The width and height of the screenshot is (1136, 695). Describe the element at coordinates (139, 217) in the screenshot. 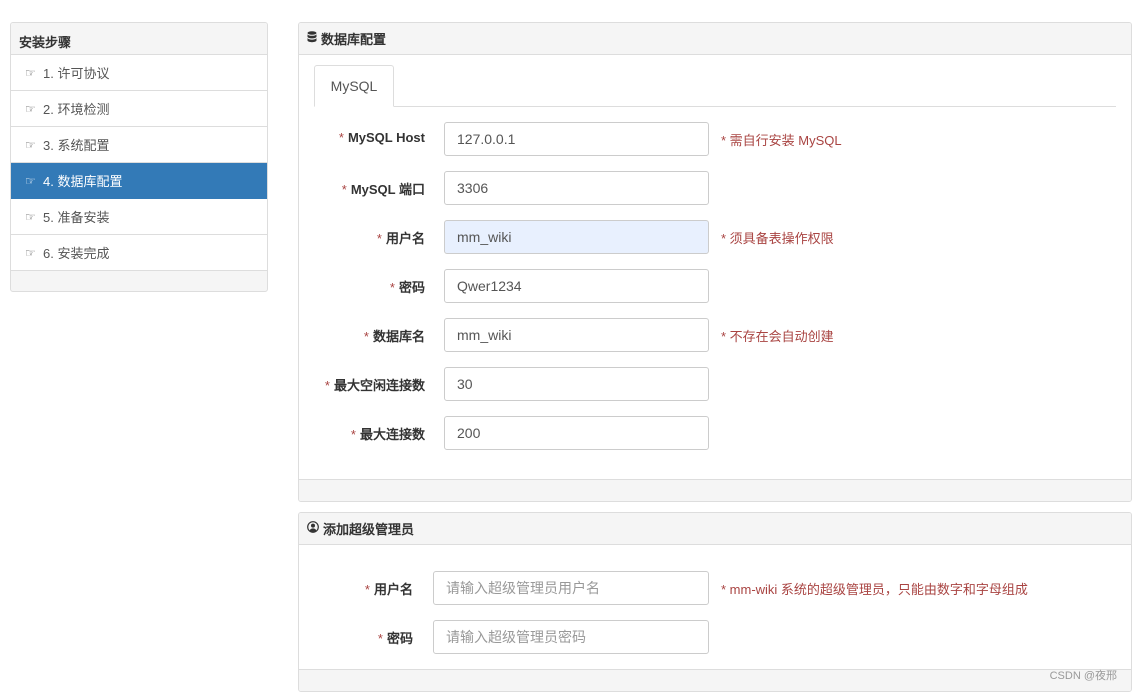

I see `sidebar-item-prepare-install: ☞ 5. 准备安装` at that location.